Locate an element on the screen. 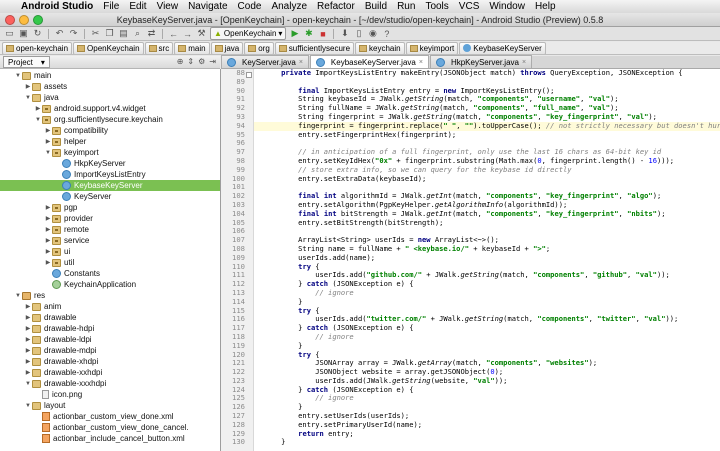 The width and height of the screenshot is (720, 451). tree-item: ▶ drawable-hdpi is located at coordinates (110, 328).